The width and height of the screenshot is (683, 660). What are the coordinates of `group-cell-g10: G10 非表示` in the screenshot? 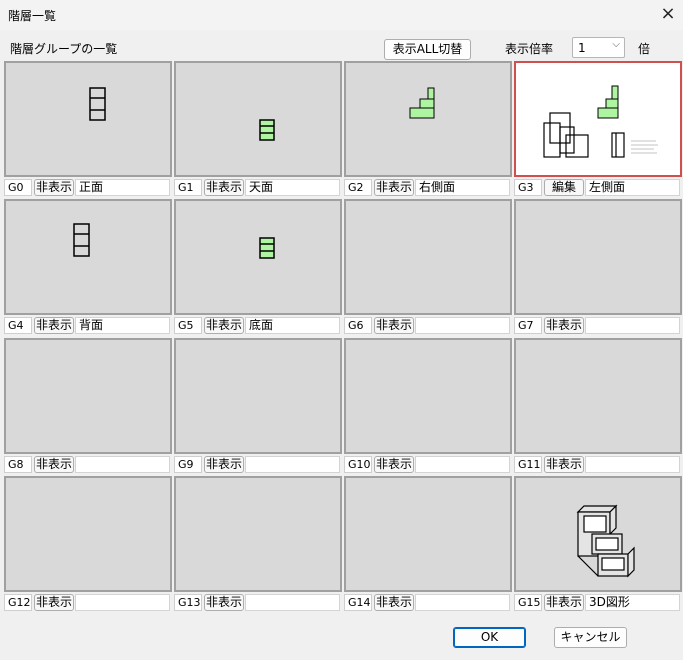 It's located at (428, 406).